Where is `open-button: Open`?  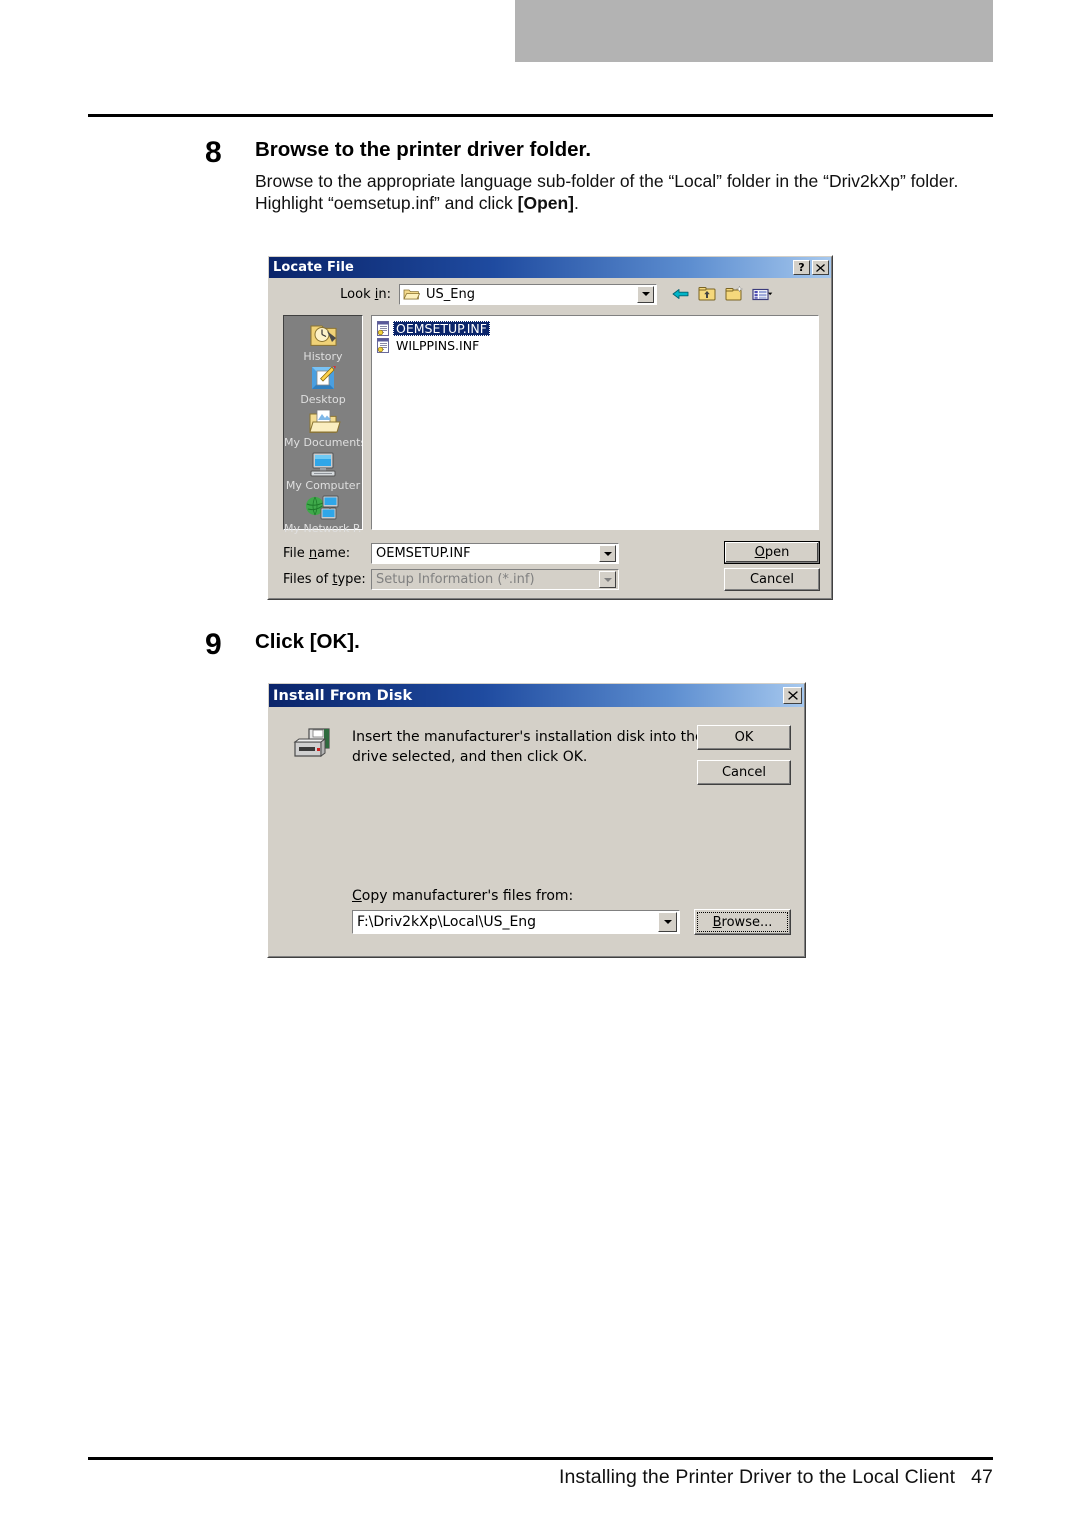 open-button: Open is located at coordinates (772, 552).